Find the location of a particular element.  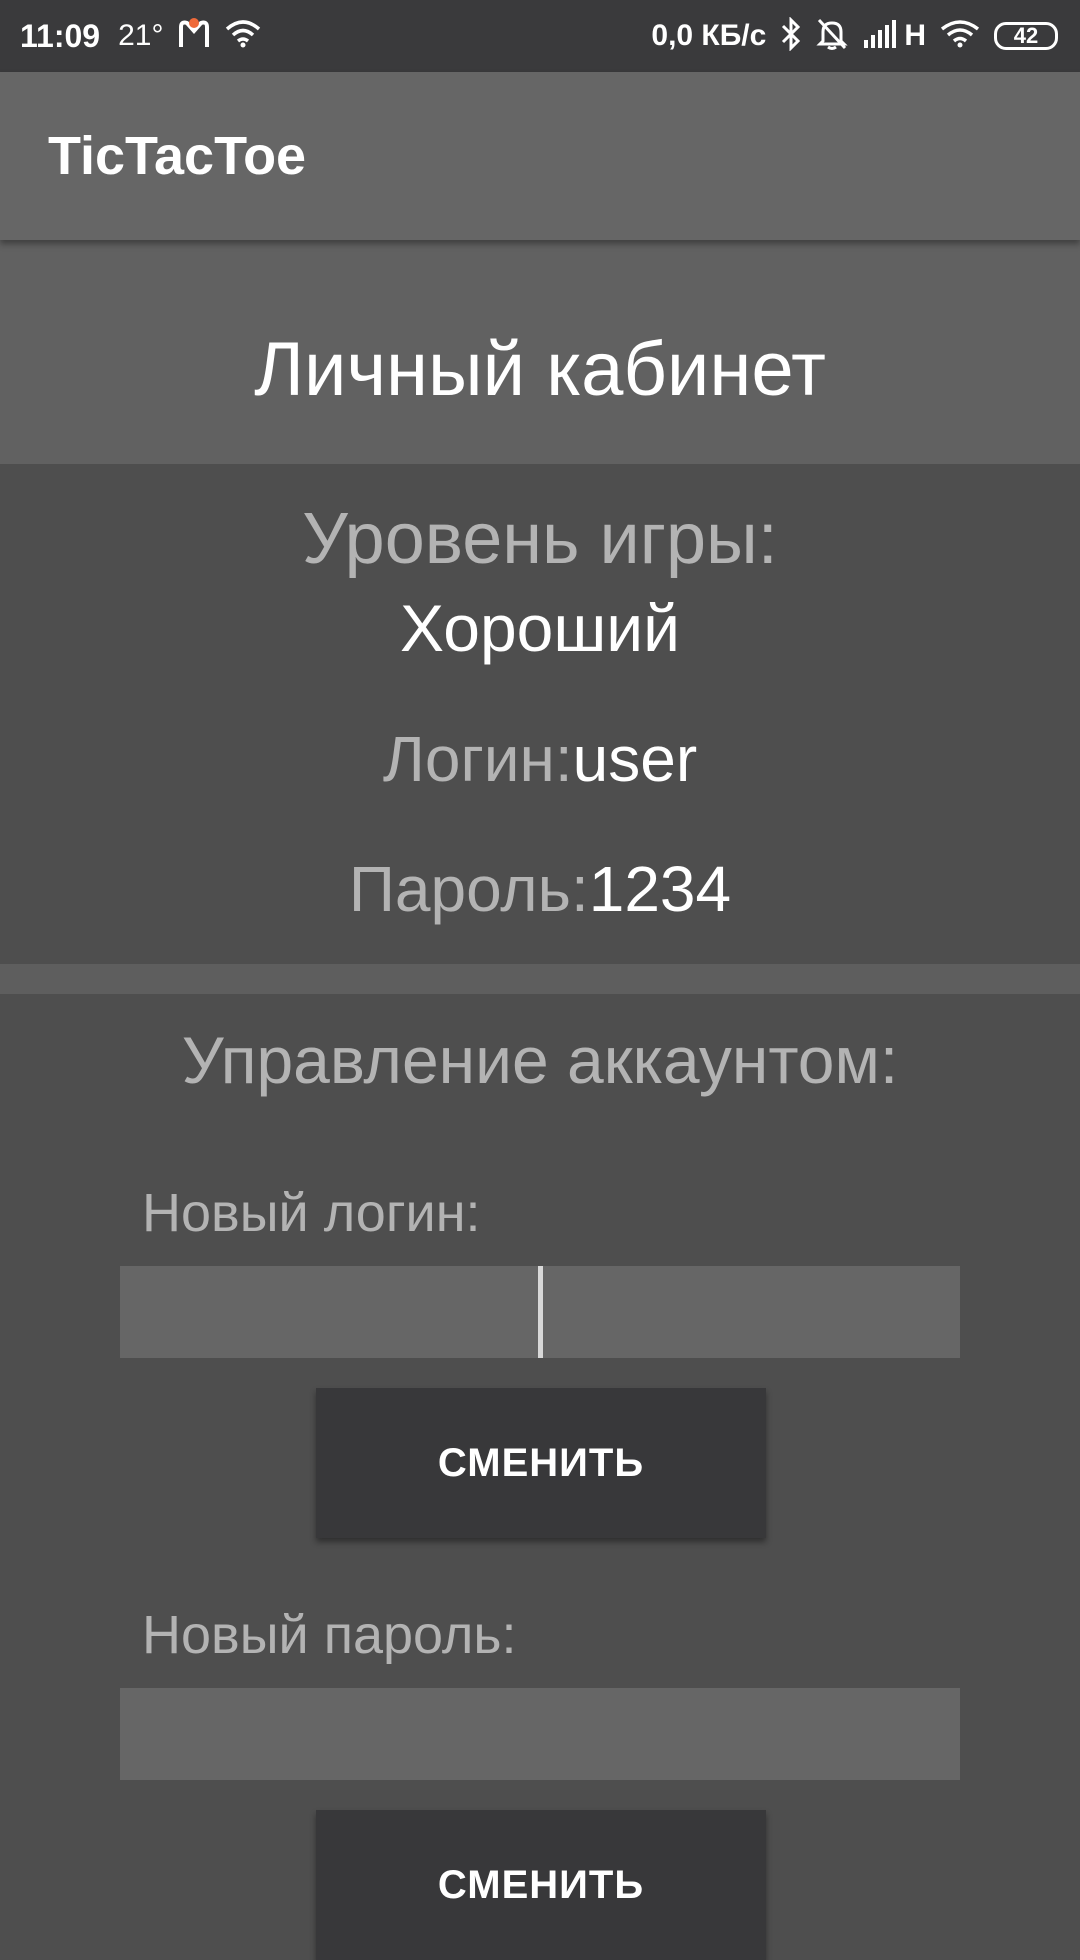

change-login-button: СМЕНИТЬ is located at coordinates (541, 1463).